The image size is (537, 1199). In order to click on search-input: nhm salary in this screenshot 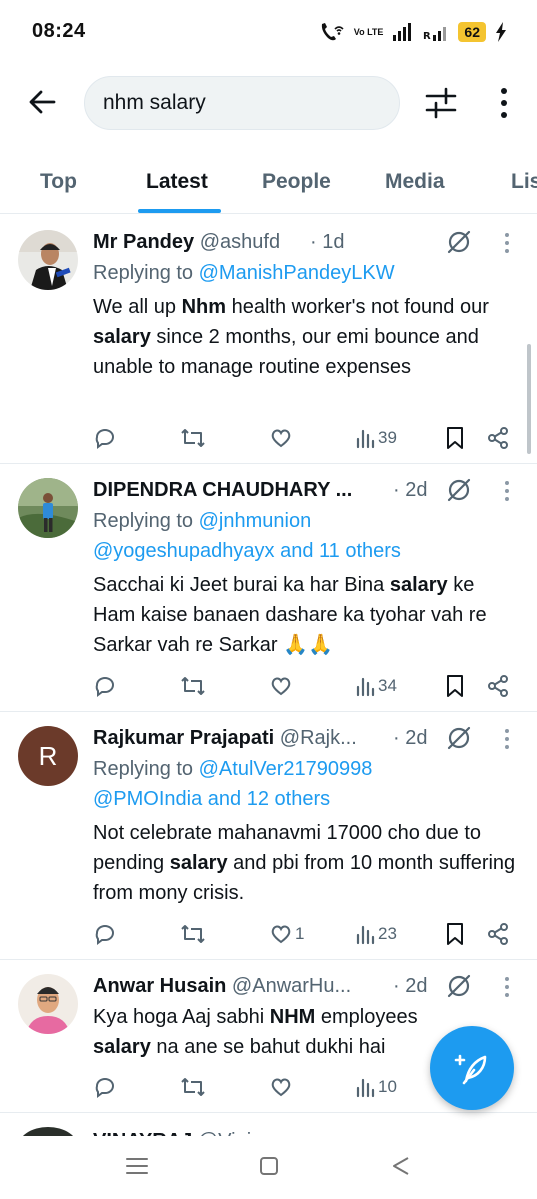, I will do `click(242, 103)`.